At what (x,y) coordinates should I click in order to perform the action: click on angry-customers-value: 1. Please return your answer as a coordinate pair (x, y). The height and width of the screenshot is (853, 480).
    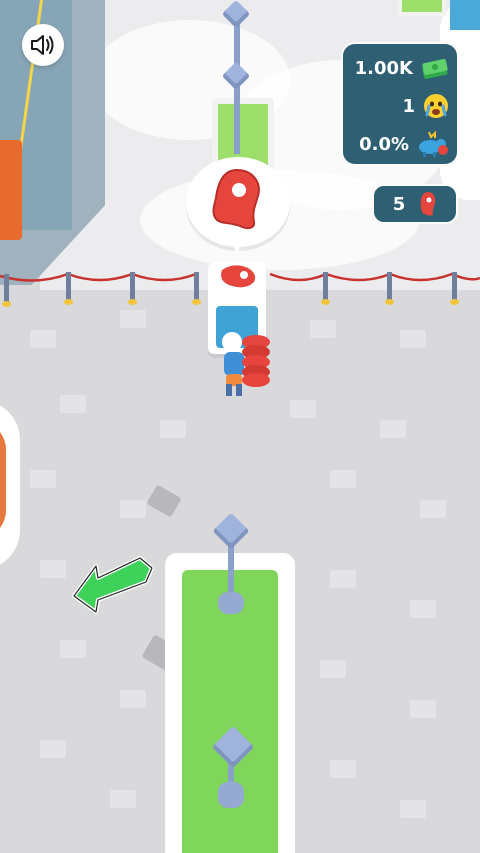
    Looking at the image, I should click on (408, 106).